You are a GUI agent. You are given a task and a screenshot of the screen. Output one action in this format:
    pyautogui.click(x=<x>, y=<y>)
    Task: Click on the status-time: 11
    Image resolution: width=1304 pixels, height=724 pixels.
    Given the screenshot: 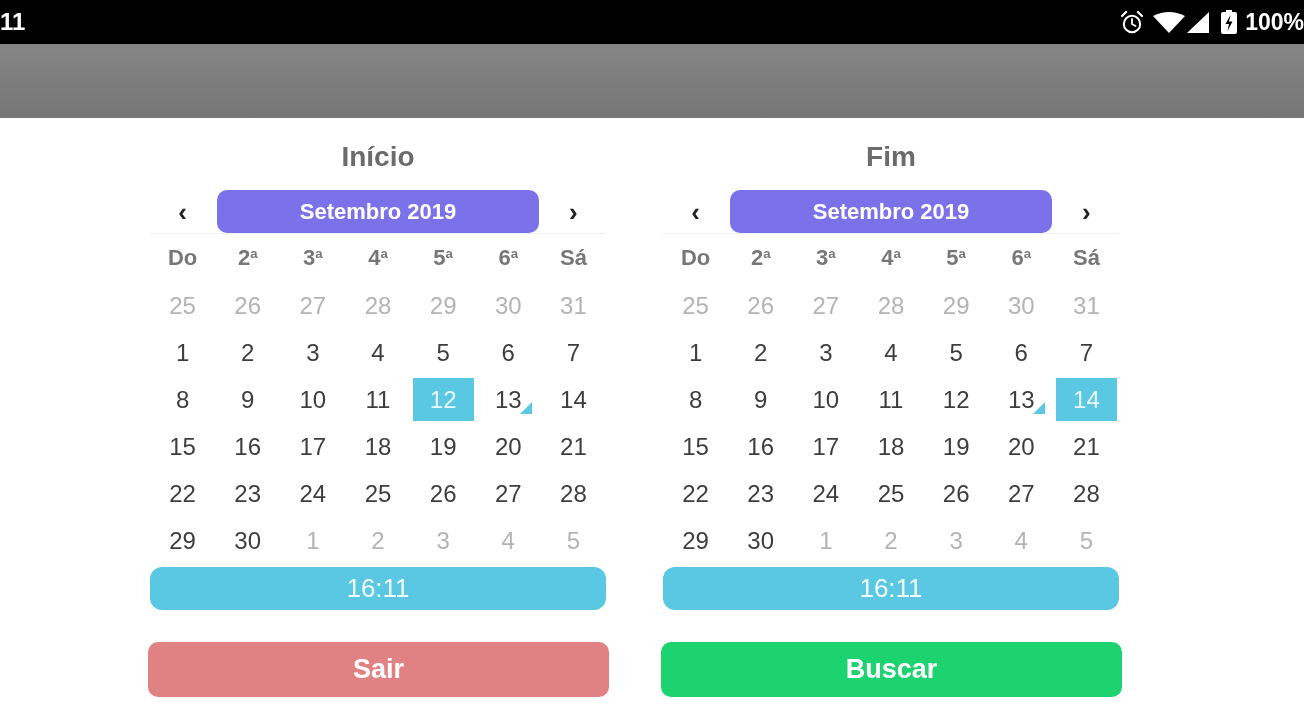 What is the action you would take?
    pyautogui.click(x=13, y=22)
    